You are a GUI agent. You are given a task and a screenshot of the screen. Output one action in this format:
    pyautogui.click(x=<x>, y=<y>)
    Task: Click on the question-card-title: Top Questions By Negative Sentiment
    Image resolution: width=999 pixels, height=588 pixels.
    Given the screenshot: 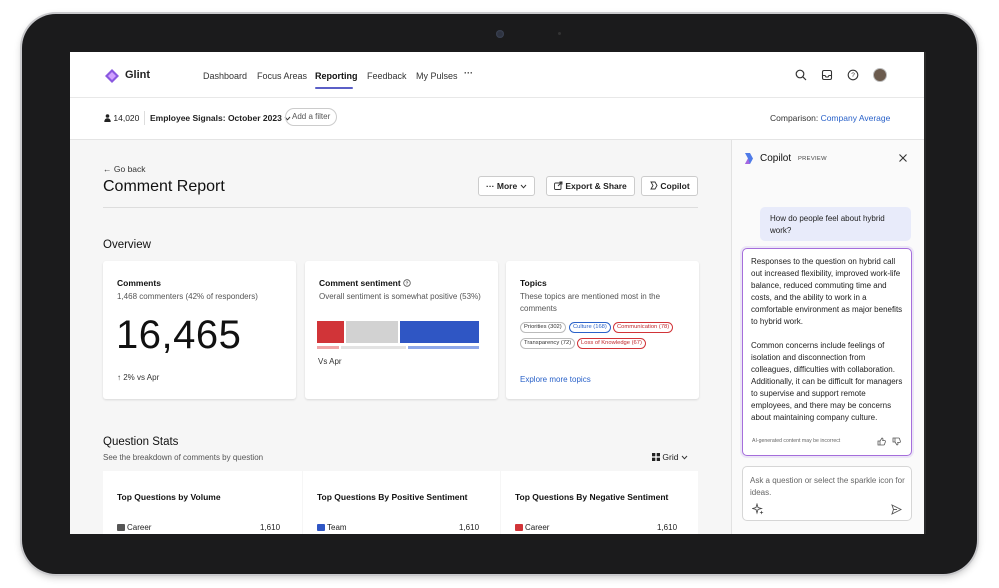 What is the action you would take?
    pyautogui.click(x=592, y=497)
    